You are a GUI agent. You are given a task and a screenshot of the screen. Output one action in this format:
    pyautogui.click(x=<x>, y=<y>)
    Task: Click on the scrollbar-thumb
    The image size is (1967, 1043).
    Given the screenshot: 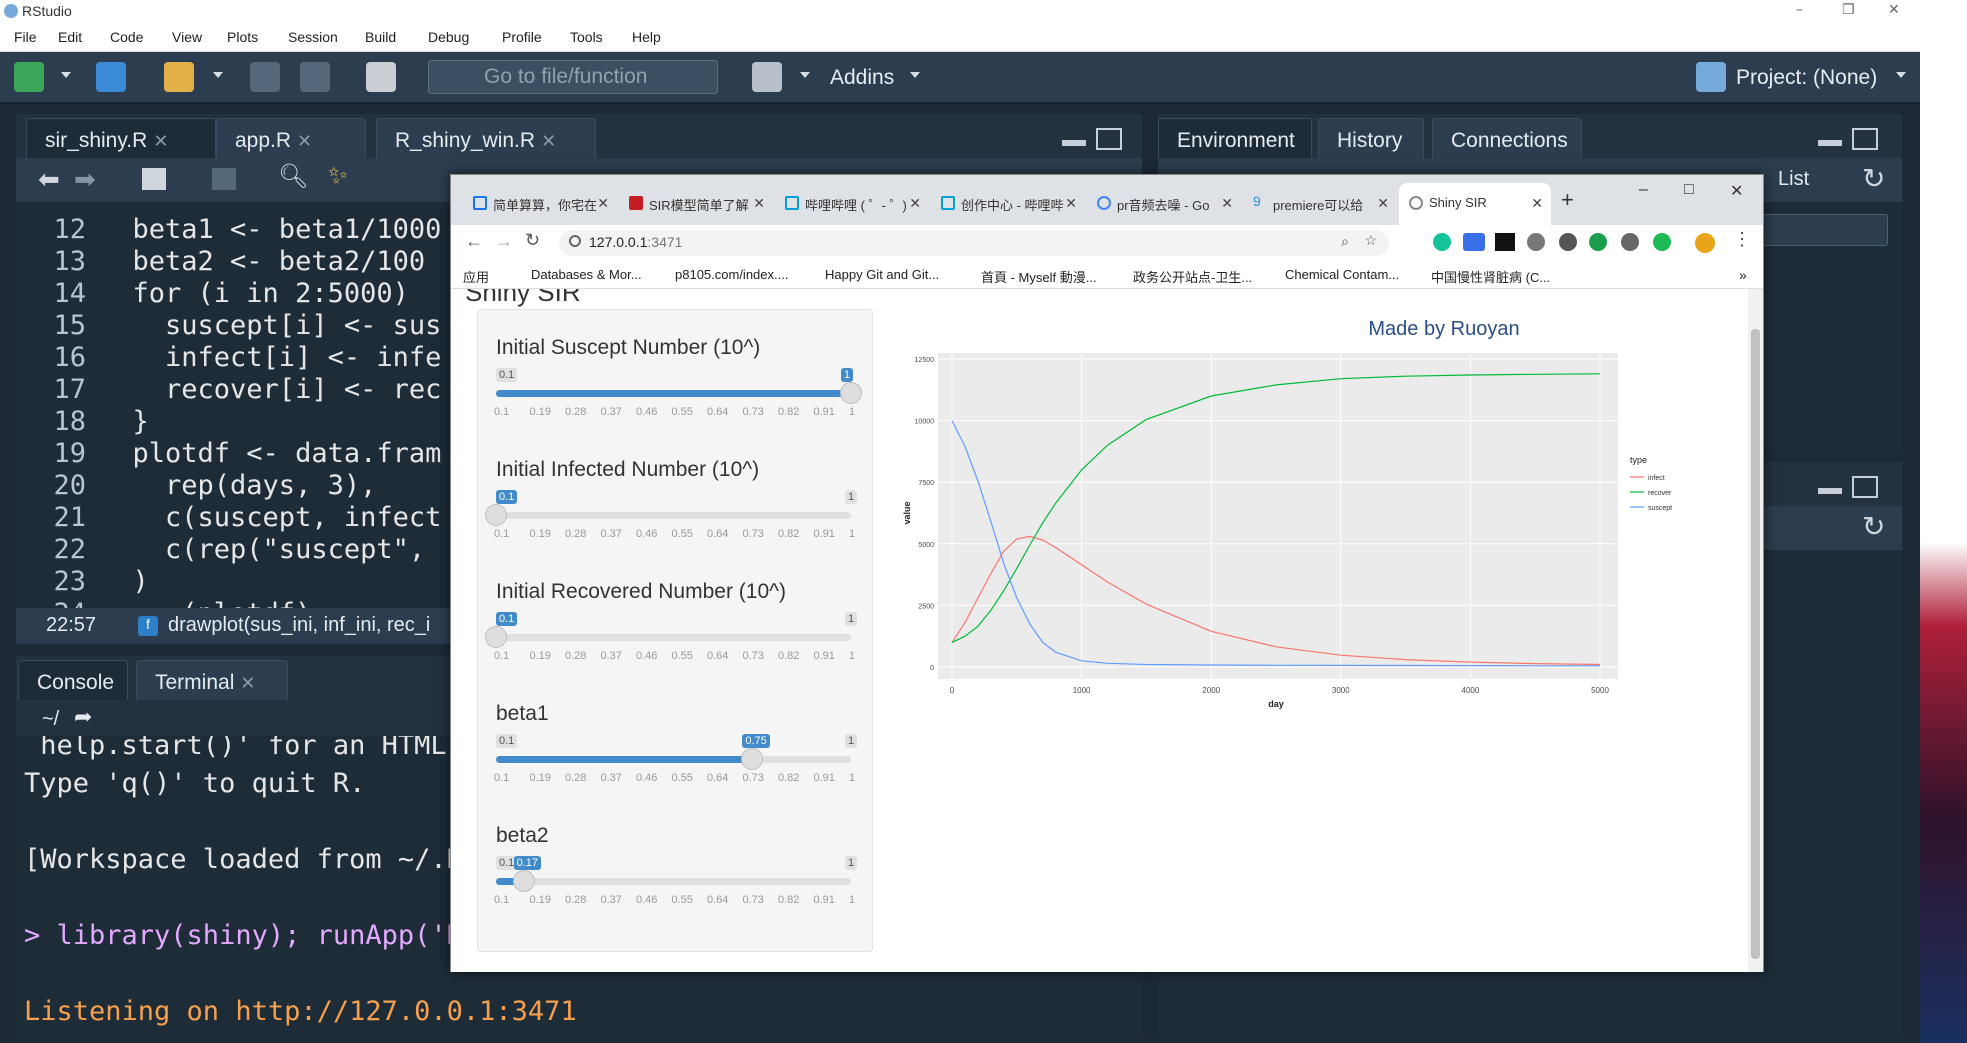 What is the action you would take?
    pyautogui.click(x=1755, y=644)
    